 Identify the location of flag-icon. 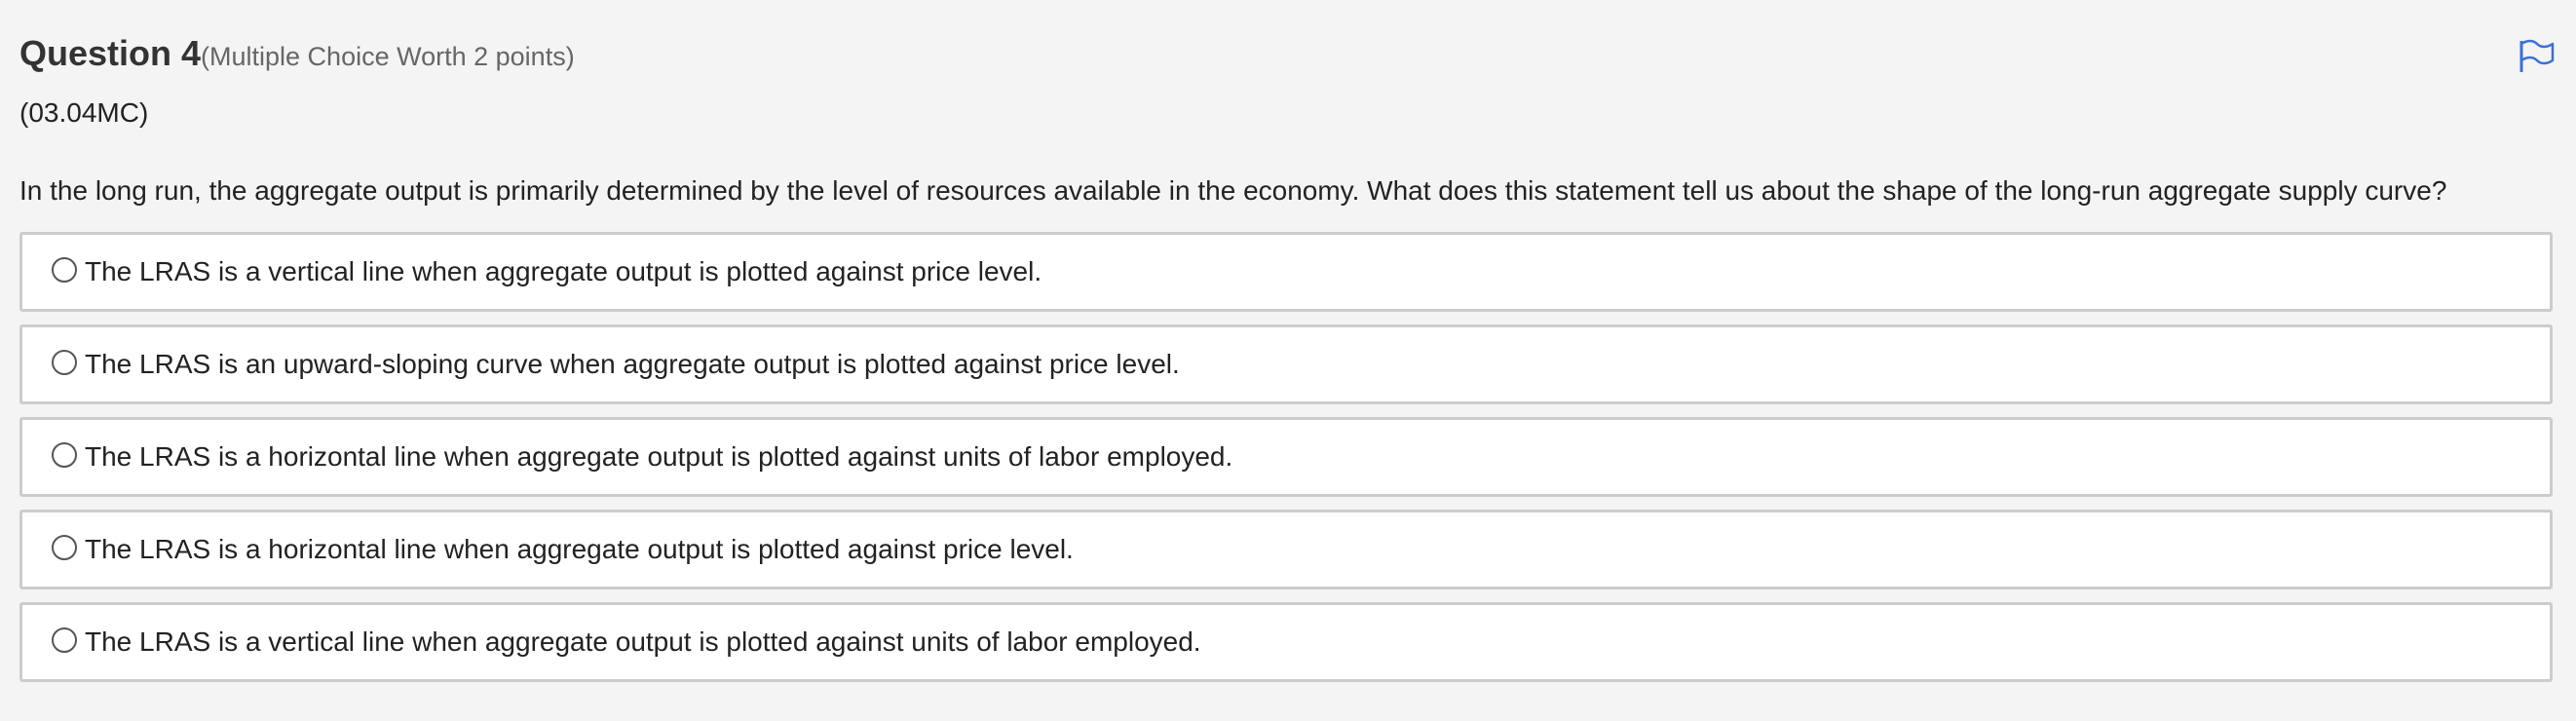
(2537, 56).